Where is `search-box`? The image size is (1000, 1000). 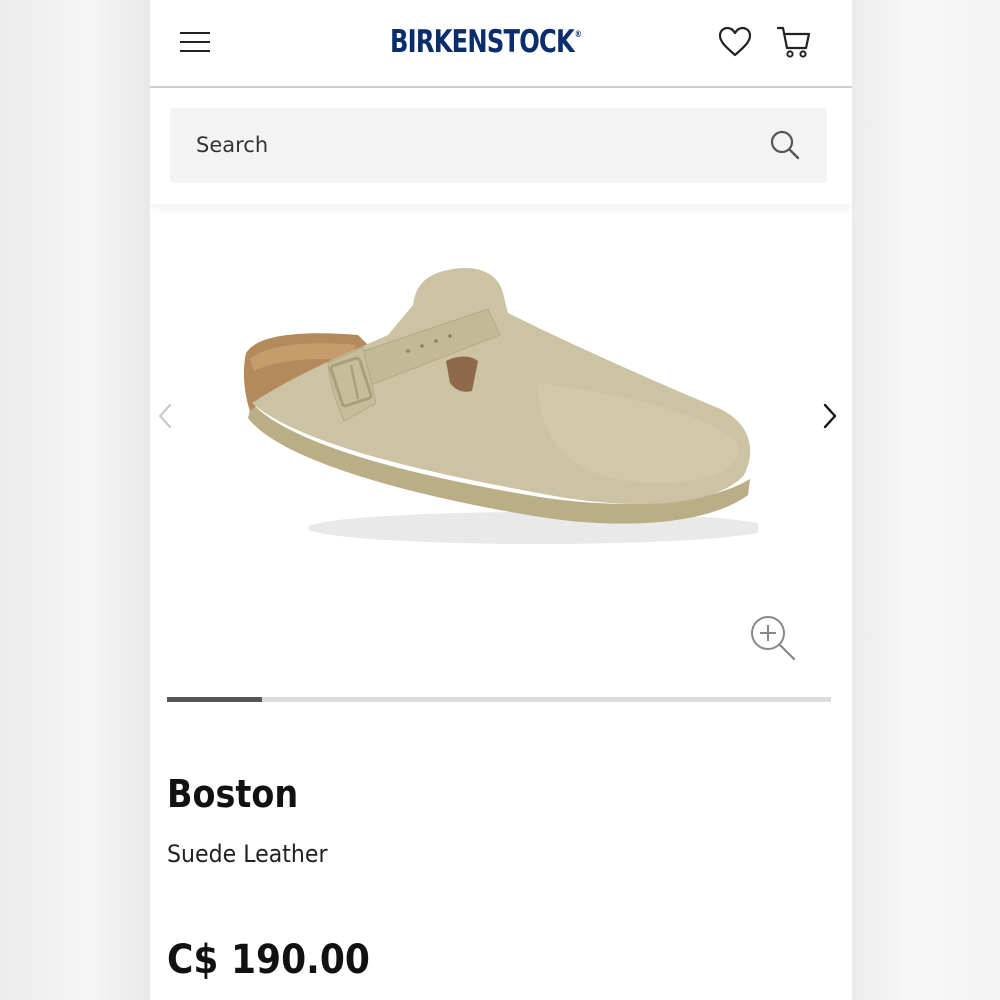
search-box is located at coordinates (498, 145).